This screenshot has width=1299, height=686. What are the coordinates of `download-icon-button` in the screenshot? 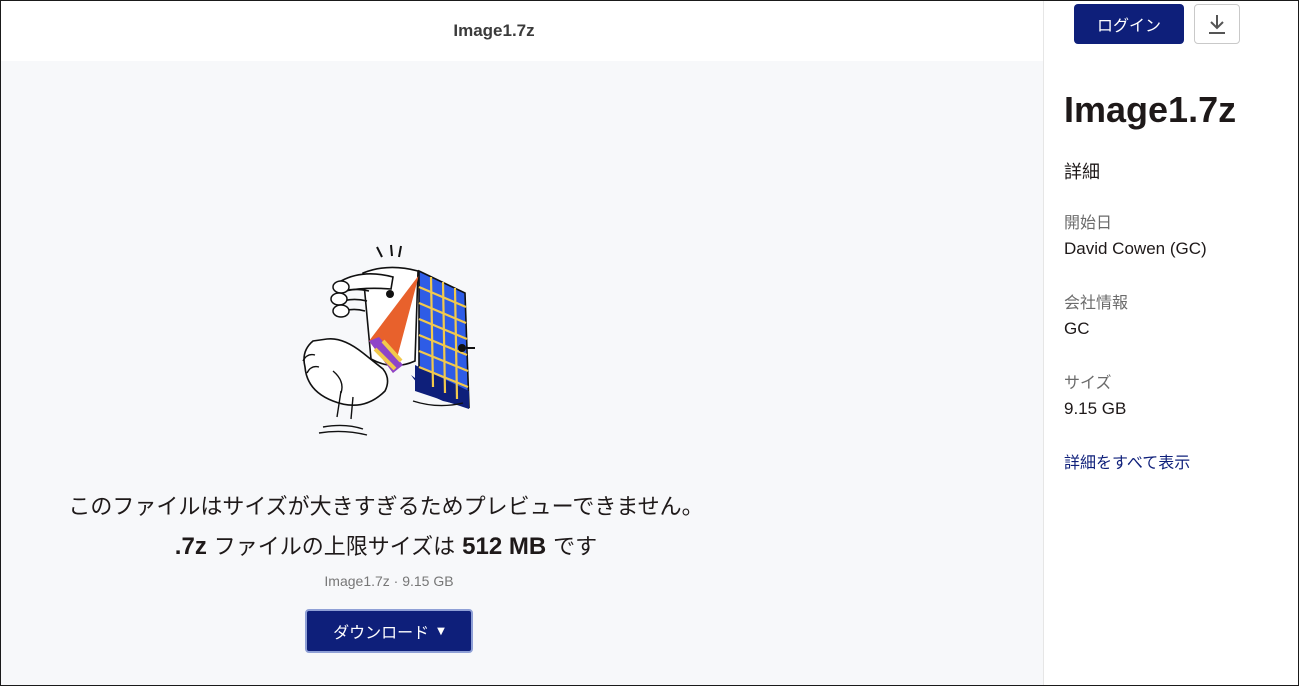 It's located at (1217, 24).